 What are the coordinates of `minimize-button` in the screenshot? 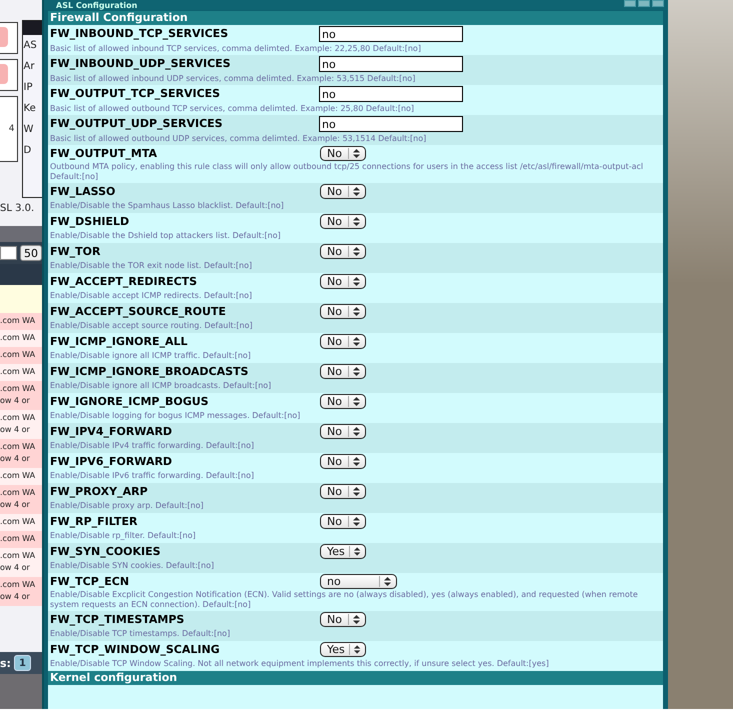 It's located at (630, 3).